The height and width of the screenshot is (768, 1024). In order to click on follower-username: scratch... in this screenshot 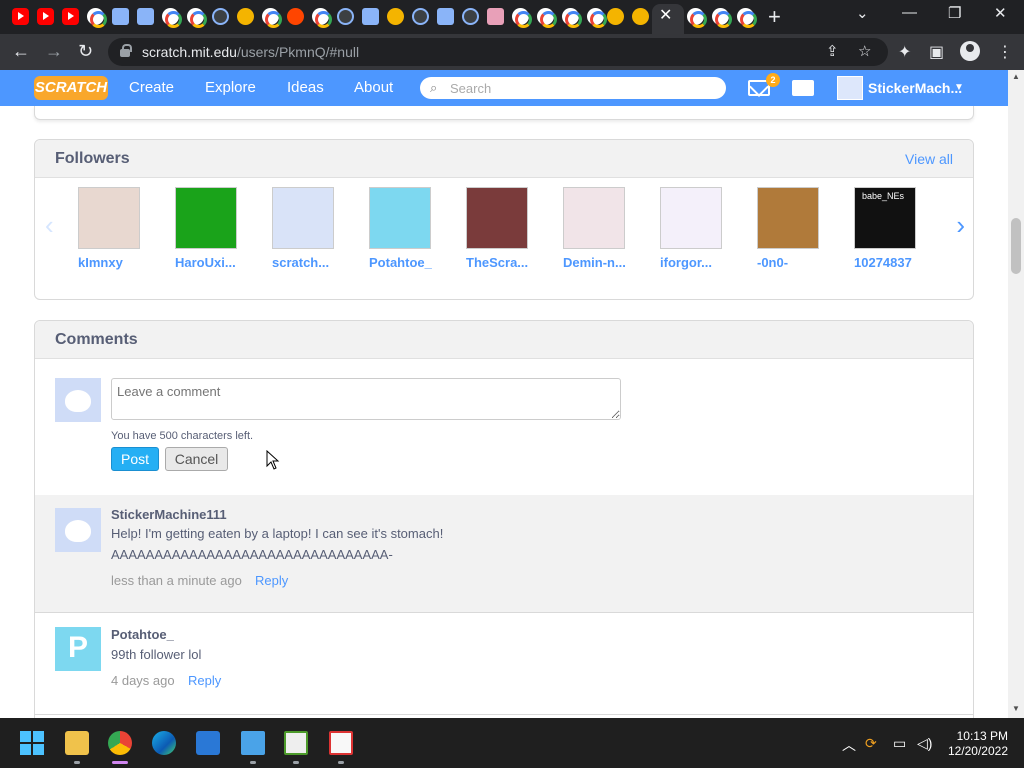, I will do `click(312, 262)`.